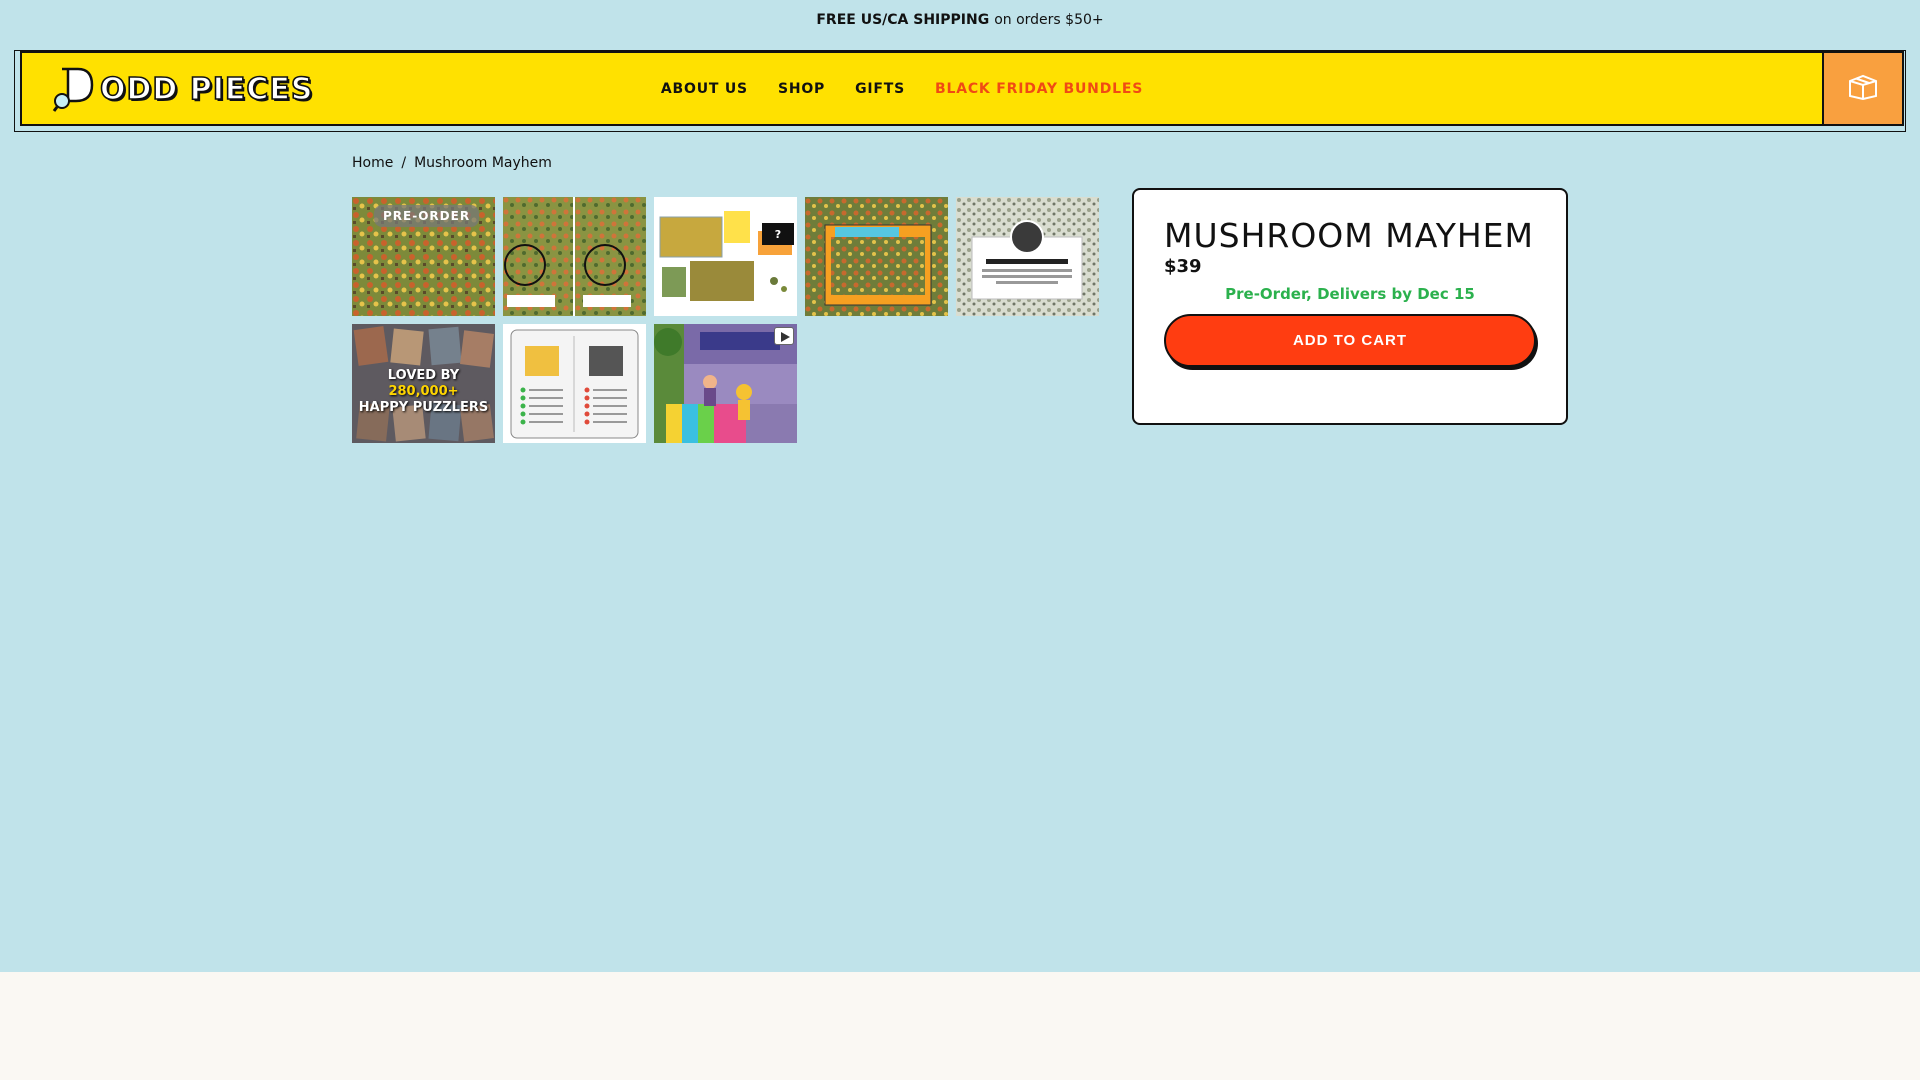  I want to click on add-to-cart-button: ADD TO CART, so click(1350, 340).